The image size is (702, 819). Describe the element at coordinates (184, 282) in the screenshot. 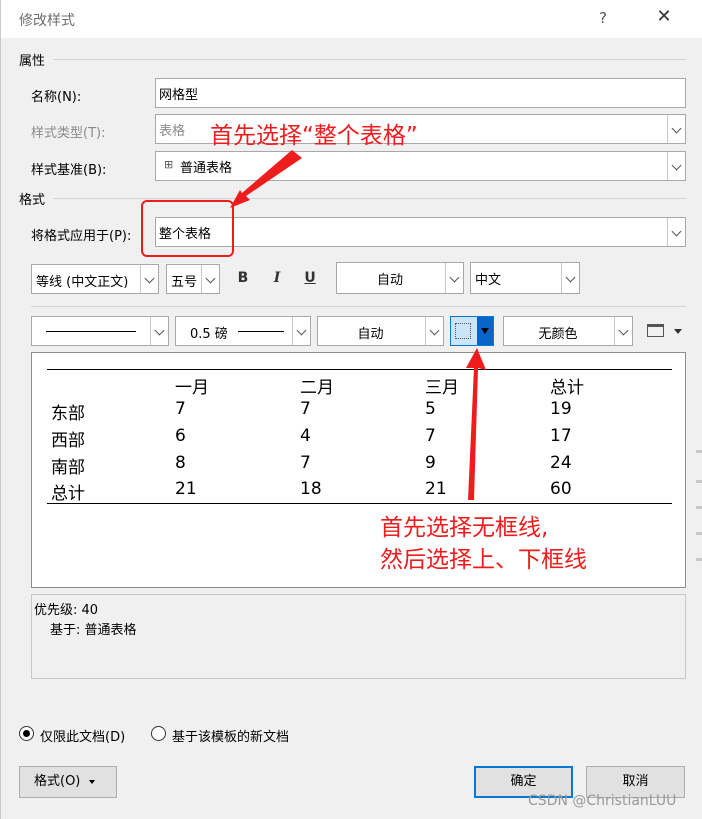

I see `font-size-value: 五号` at that location.